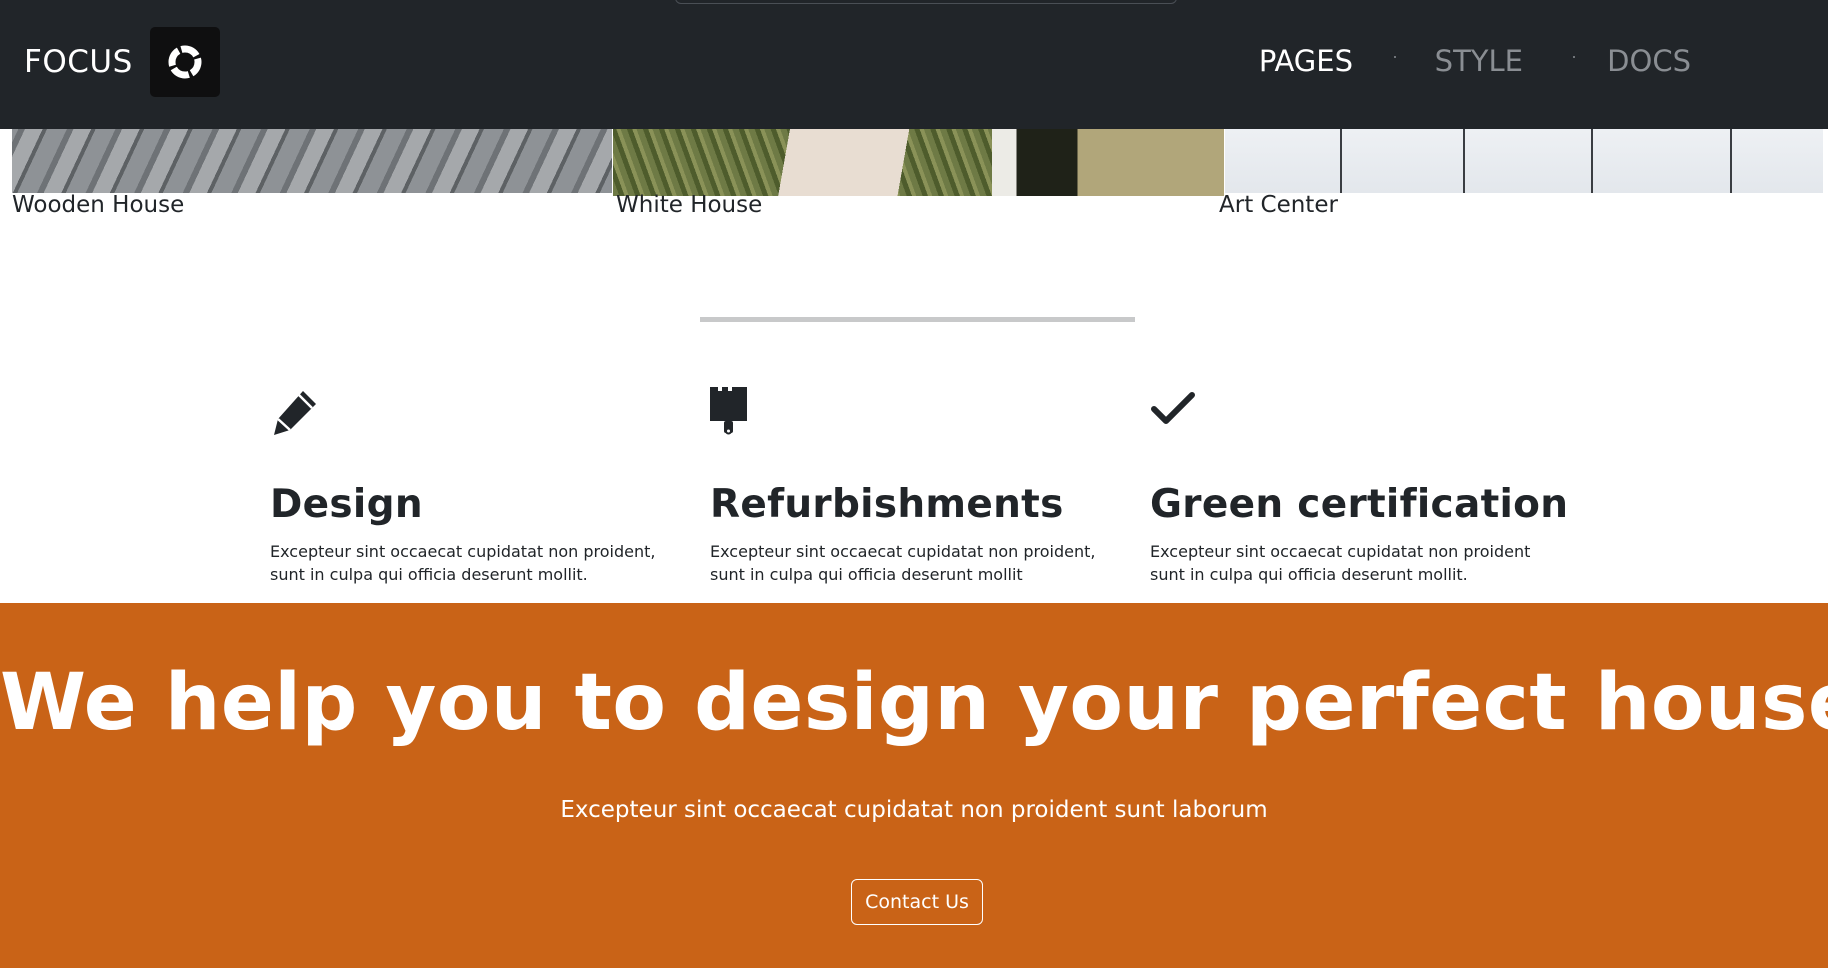 The width and height of the screenshot is (1828, 968). What do you see at coordinates (1649, 61) in the screenshot?
I see `nav-docs: DOCS` at bounding box center [1649, 61].